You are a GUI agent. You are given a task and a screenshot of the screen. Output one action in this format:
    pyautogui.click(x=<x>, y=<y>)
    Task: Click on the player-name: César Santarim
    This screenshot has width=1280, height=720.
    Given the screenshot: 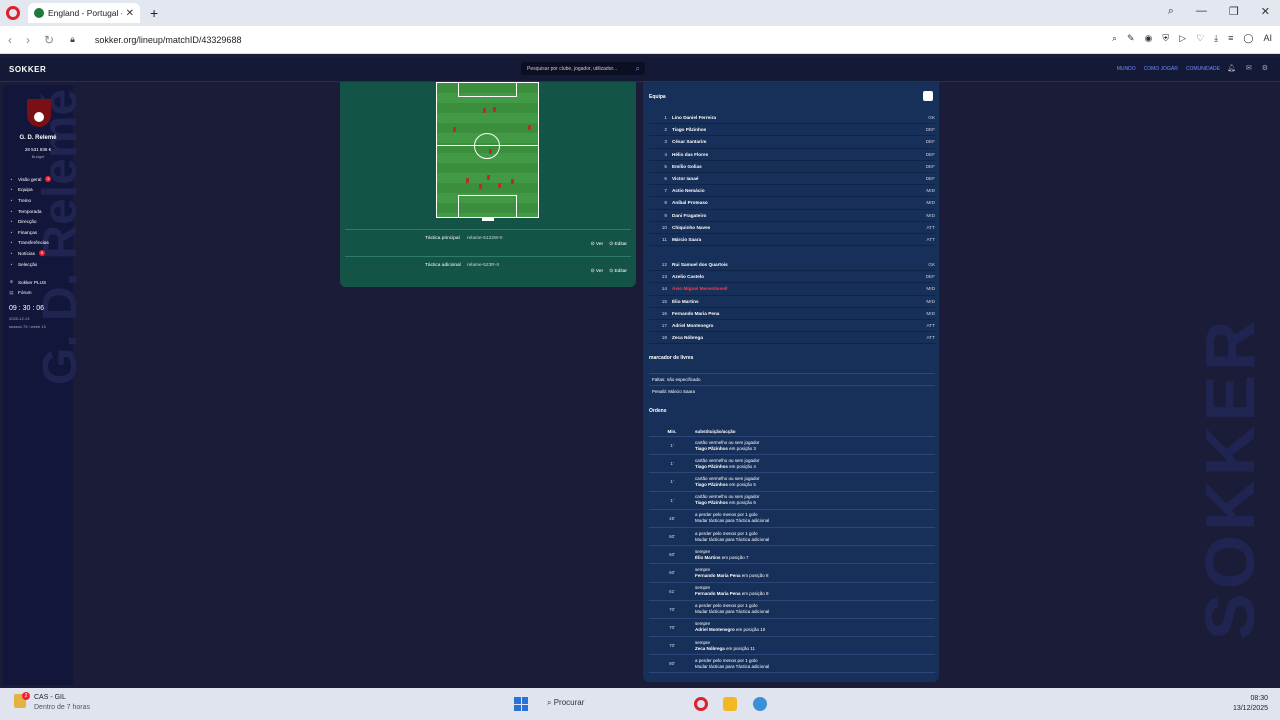 What is the action you would take?
    pyautogui.click(x=794, y=141)
    